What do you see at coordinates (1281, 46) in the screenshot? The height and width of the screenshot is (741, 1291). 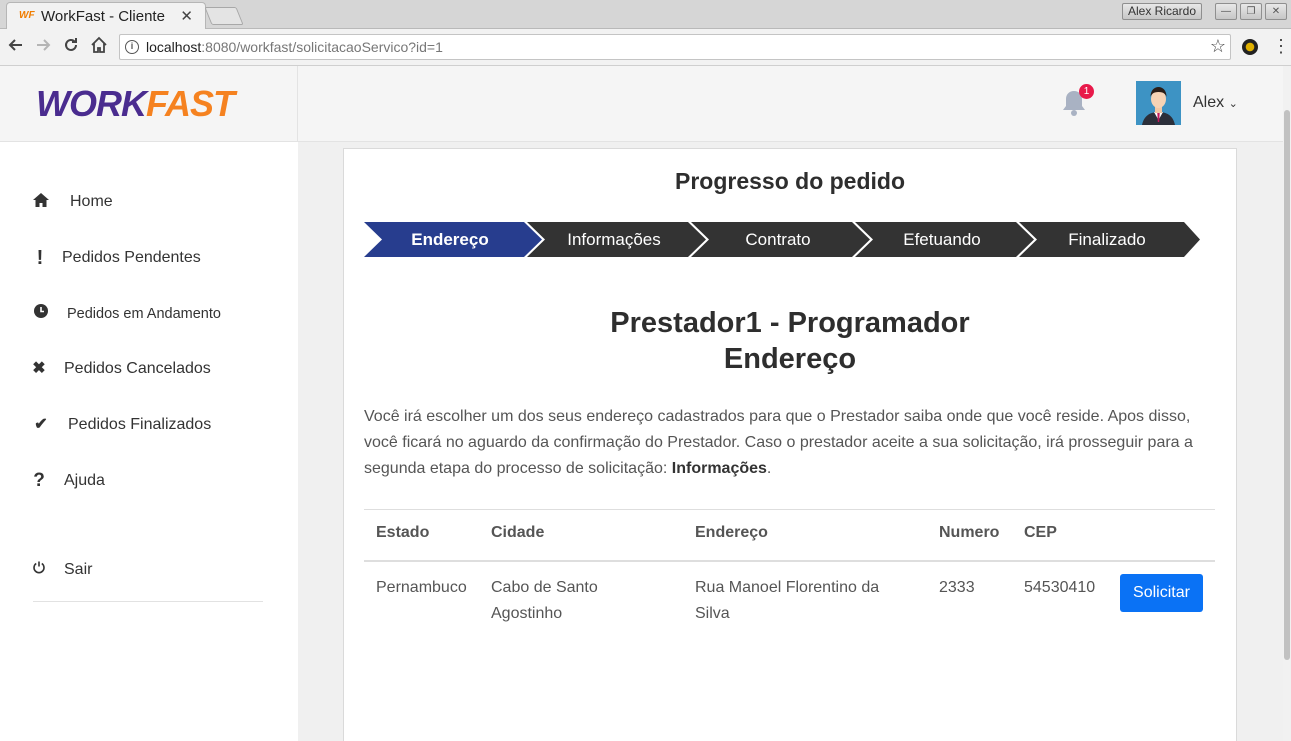 I see `menu-icon: ⋮` at bounding box center [1281, 46].